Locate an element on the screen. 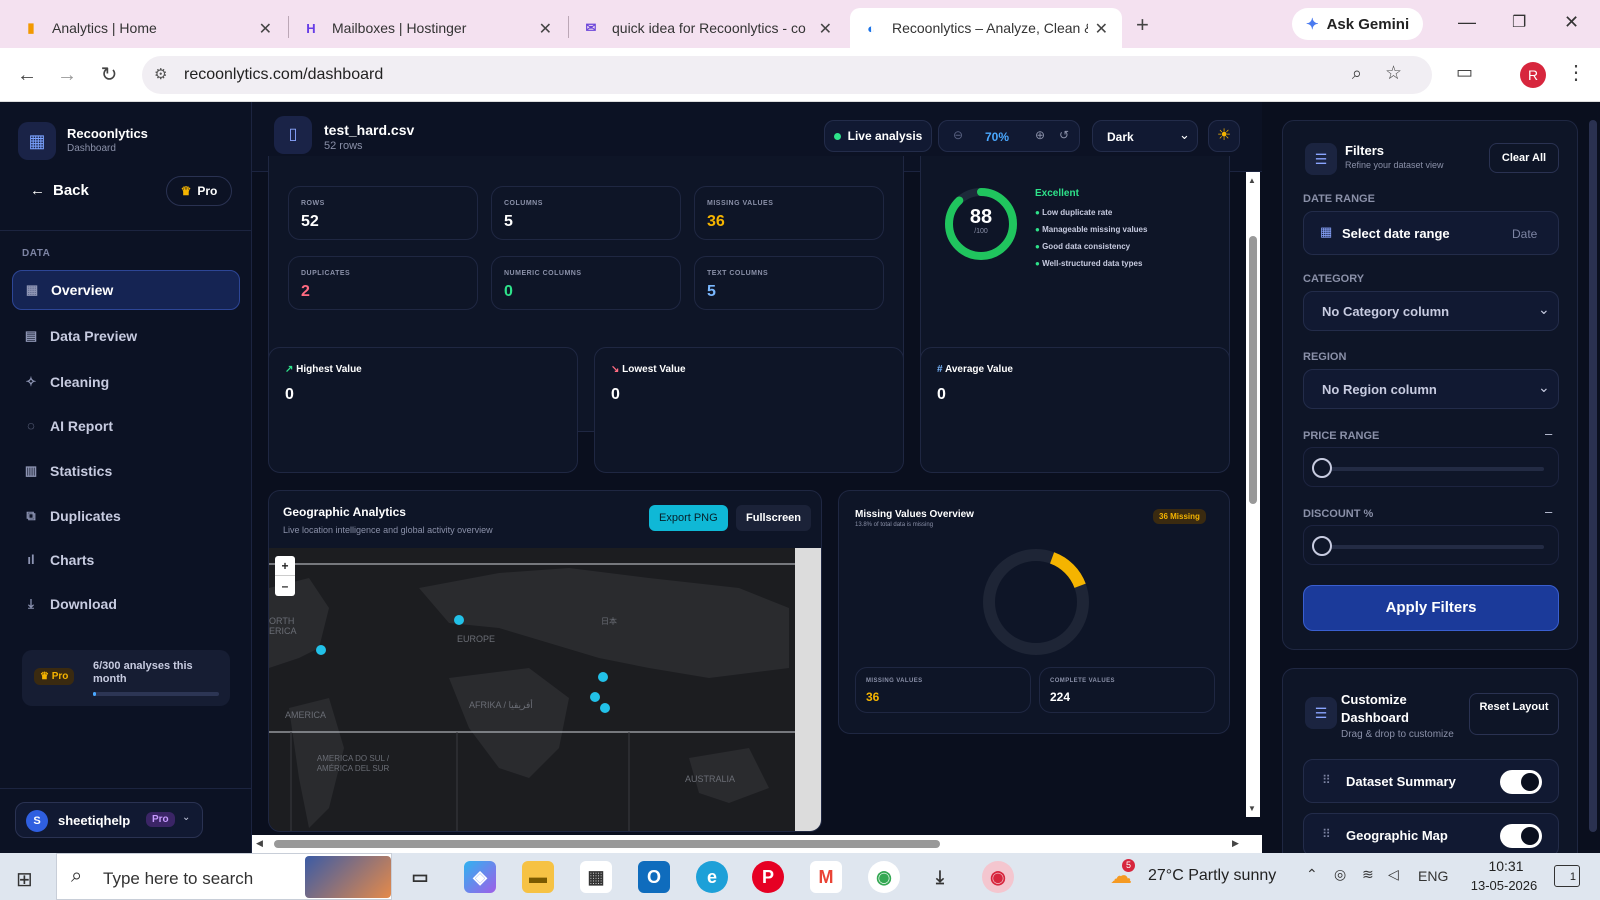 This screenshot has height=900, width=1600. sidebar-item-statistics: ▥ Statistics is located at coordinates (126, 471).